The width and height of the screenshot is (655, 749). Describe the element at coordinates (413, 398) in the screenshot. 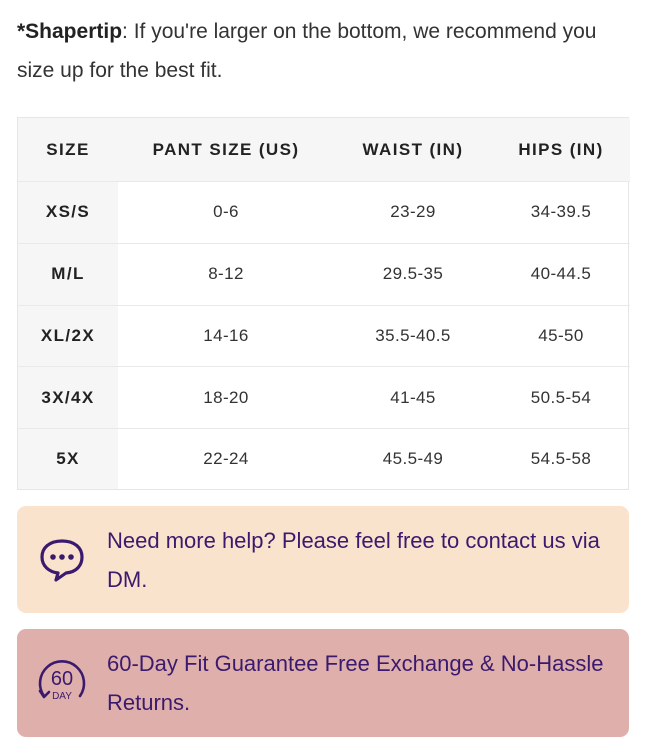

I see `waist-cell: 41-45` at that location.